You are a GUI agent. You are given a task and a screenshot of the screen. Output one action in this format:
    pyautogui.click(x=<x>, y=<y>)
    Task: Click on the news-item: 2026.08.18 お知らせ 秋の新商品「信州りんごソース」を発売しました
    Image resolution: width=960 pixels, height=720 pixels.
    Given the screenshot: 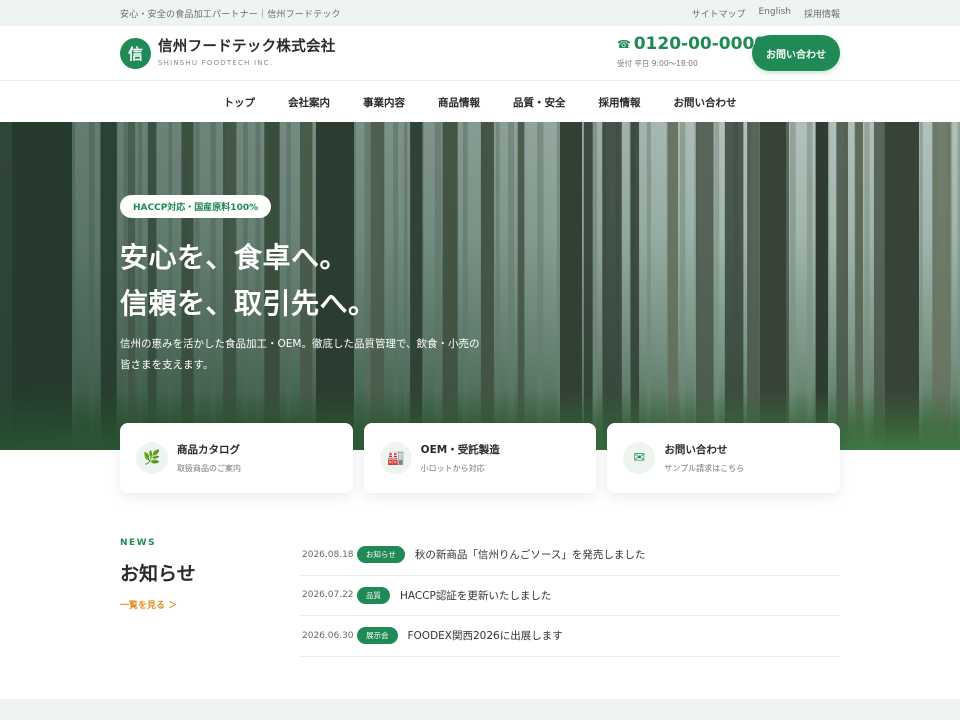 What is the action you would take?
    pyautogui.click(x=570, y=555)
    